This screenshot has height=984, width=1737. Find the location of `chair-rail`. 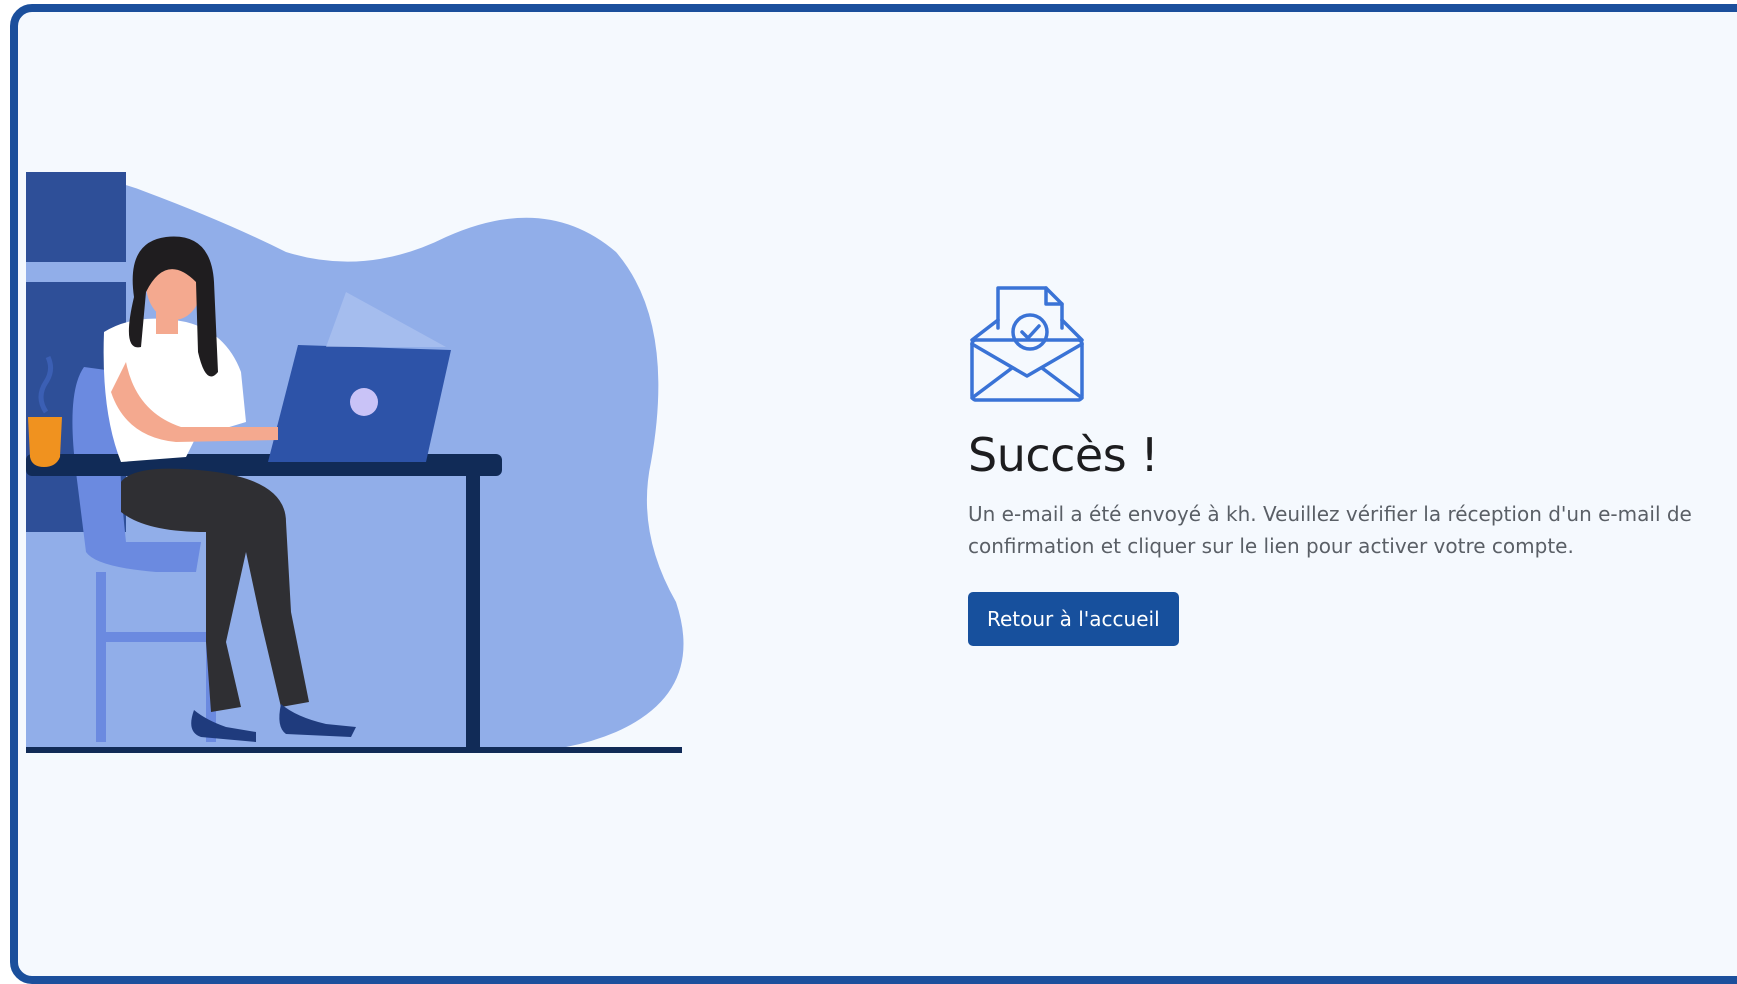

chair-rail is located at coordinates (161, 637).